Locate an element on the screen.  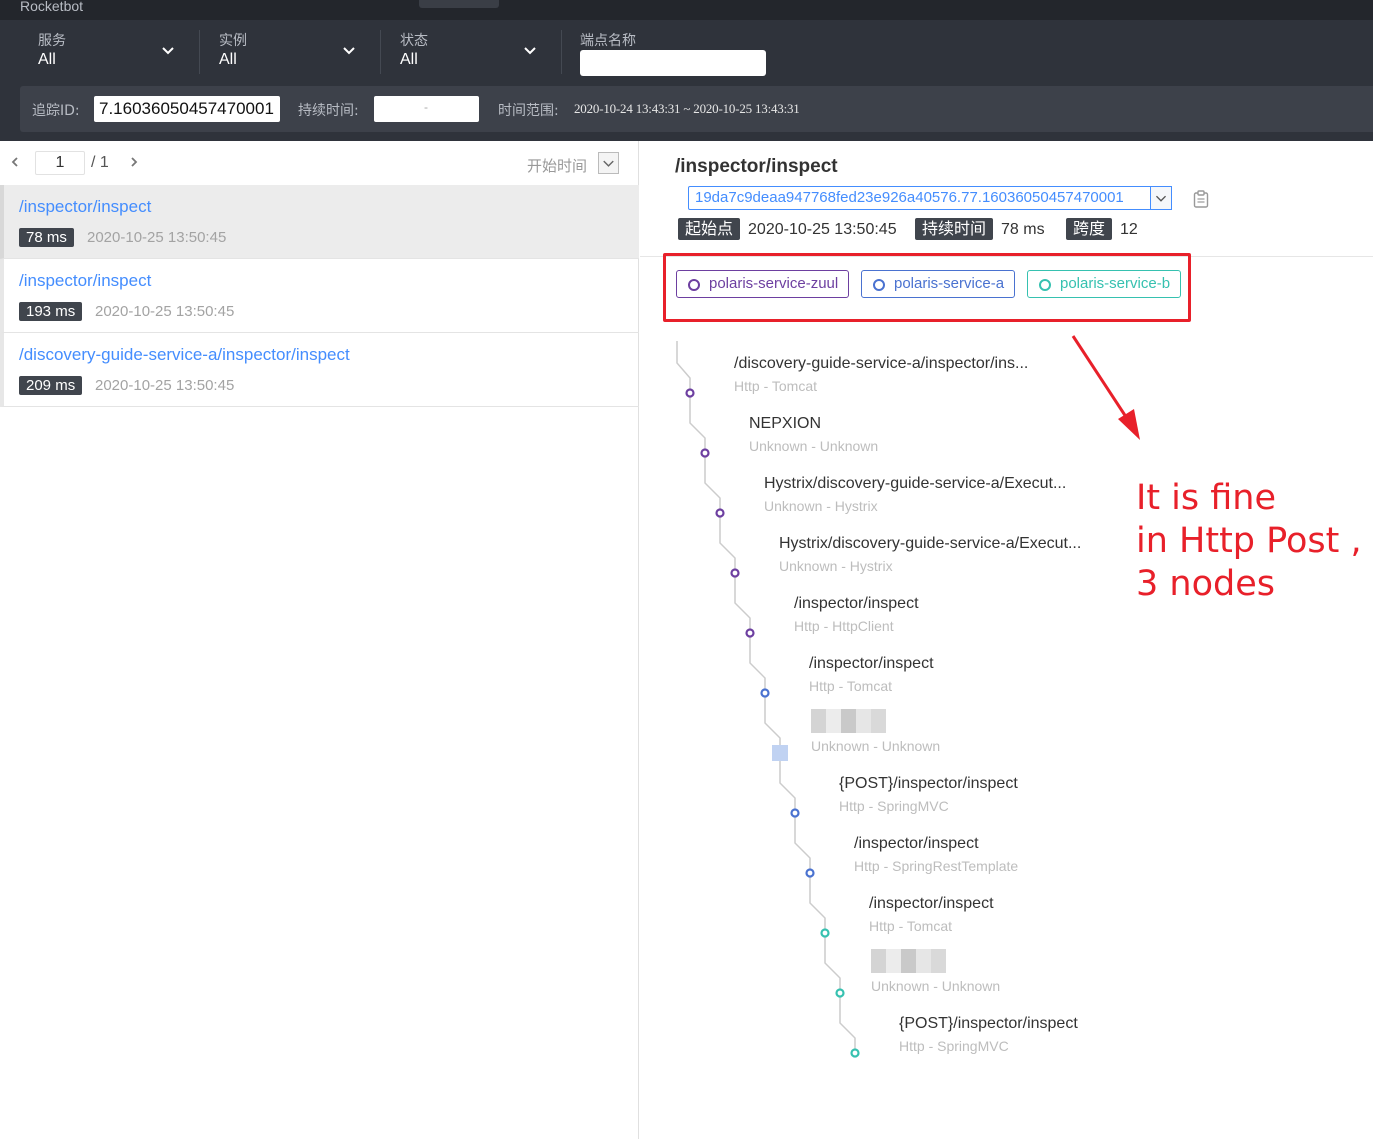
time-range-label: 时间范围: is located at coordinates (528, 111).